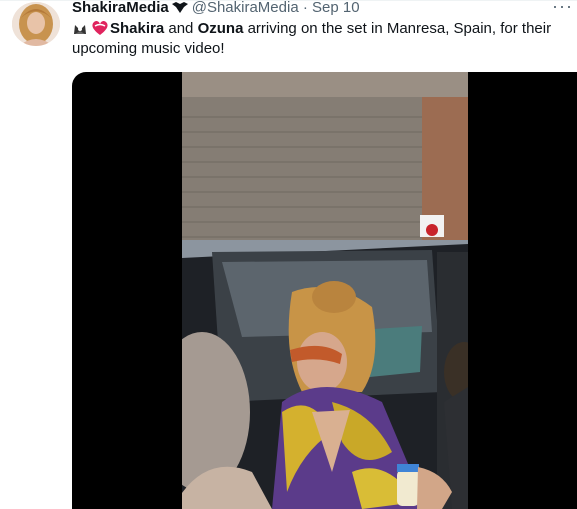  What do you see at coordinates (562, 8) in the screenshot?
I see `more-options-icon: ···` at bounding box center [562, 8].